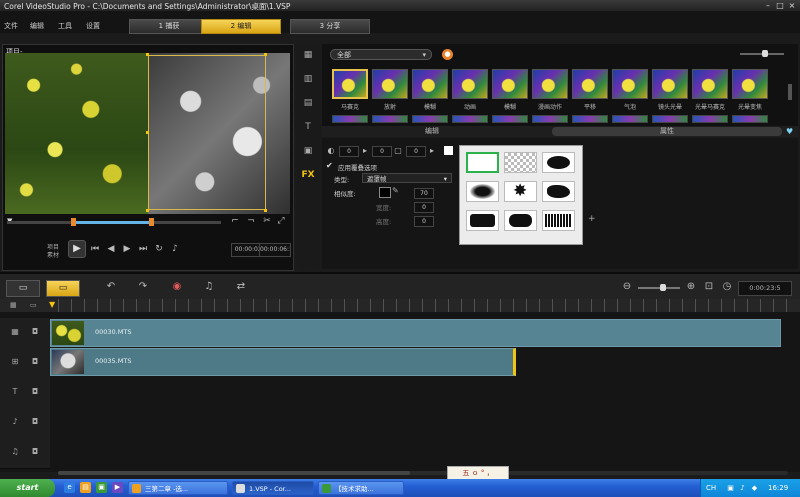 The image size is (800, 497). What do you see at coordinates (241, 26) in the screenshot?
I see `tab-edit: 2 编辑` at bounding box center [241, 26].